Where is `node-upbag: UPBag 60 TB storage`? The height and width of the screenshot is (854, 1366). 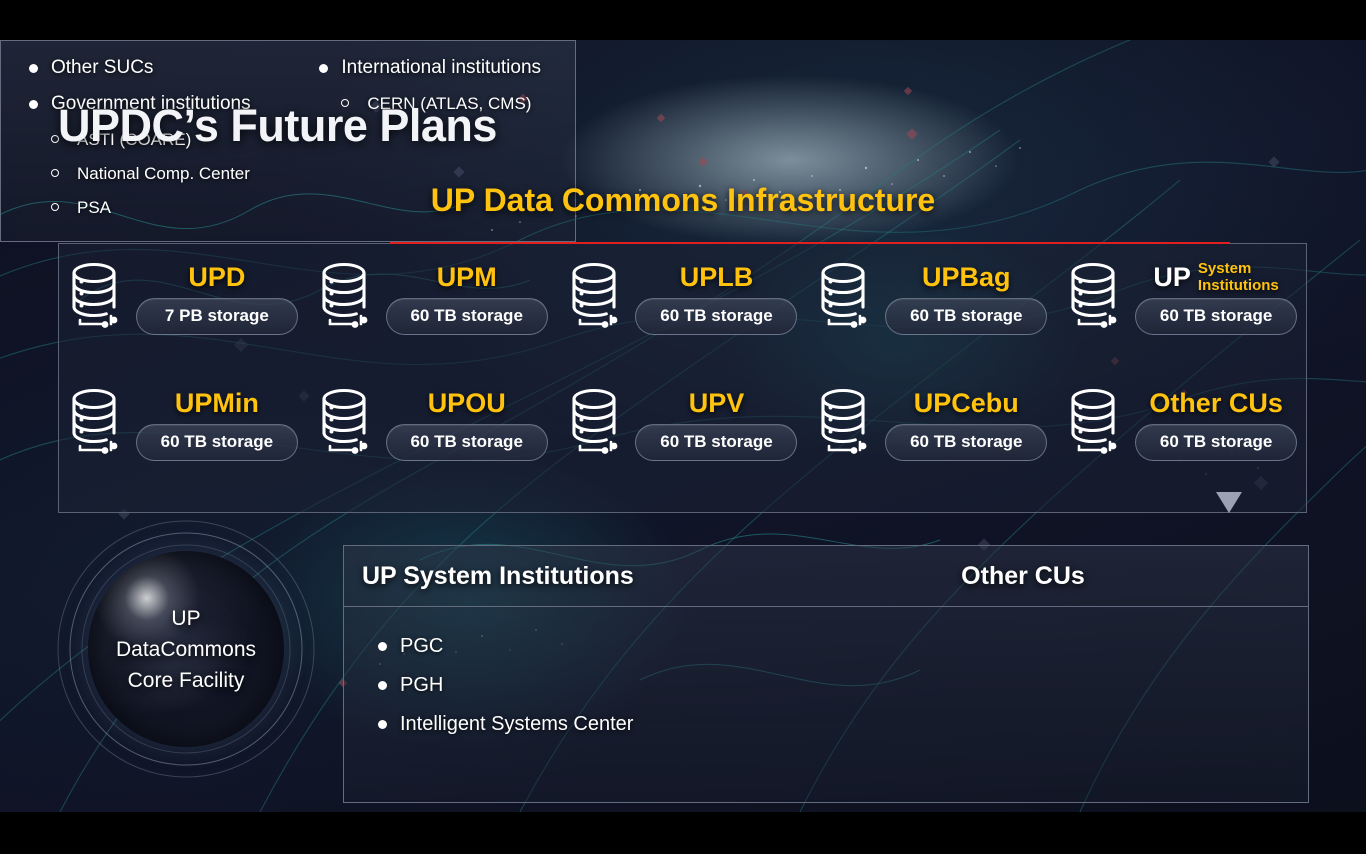
node-upbag: UPBag 60 TB storage is located at coordinates (933, 296).